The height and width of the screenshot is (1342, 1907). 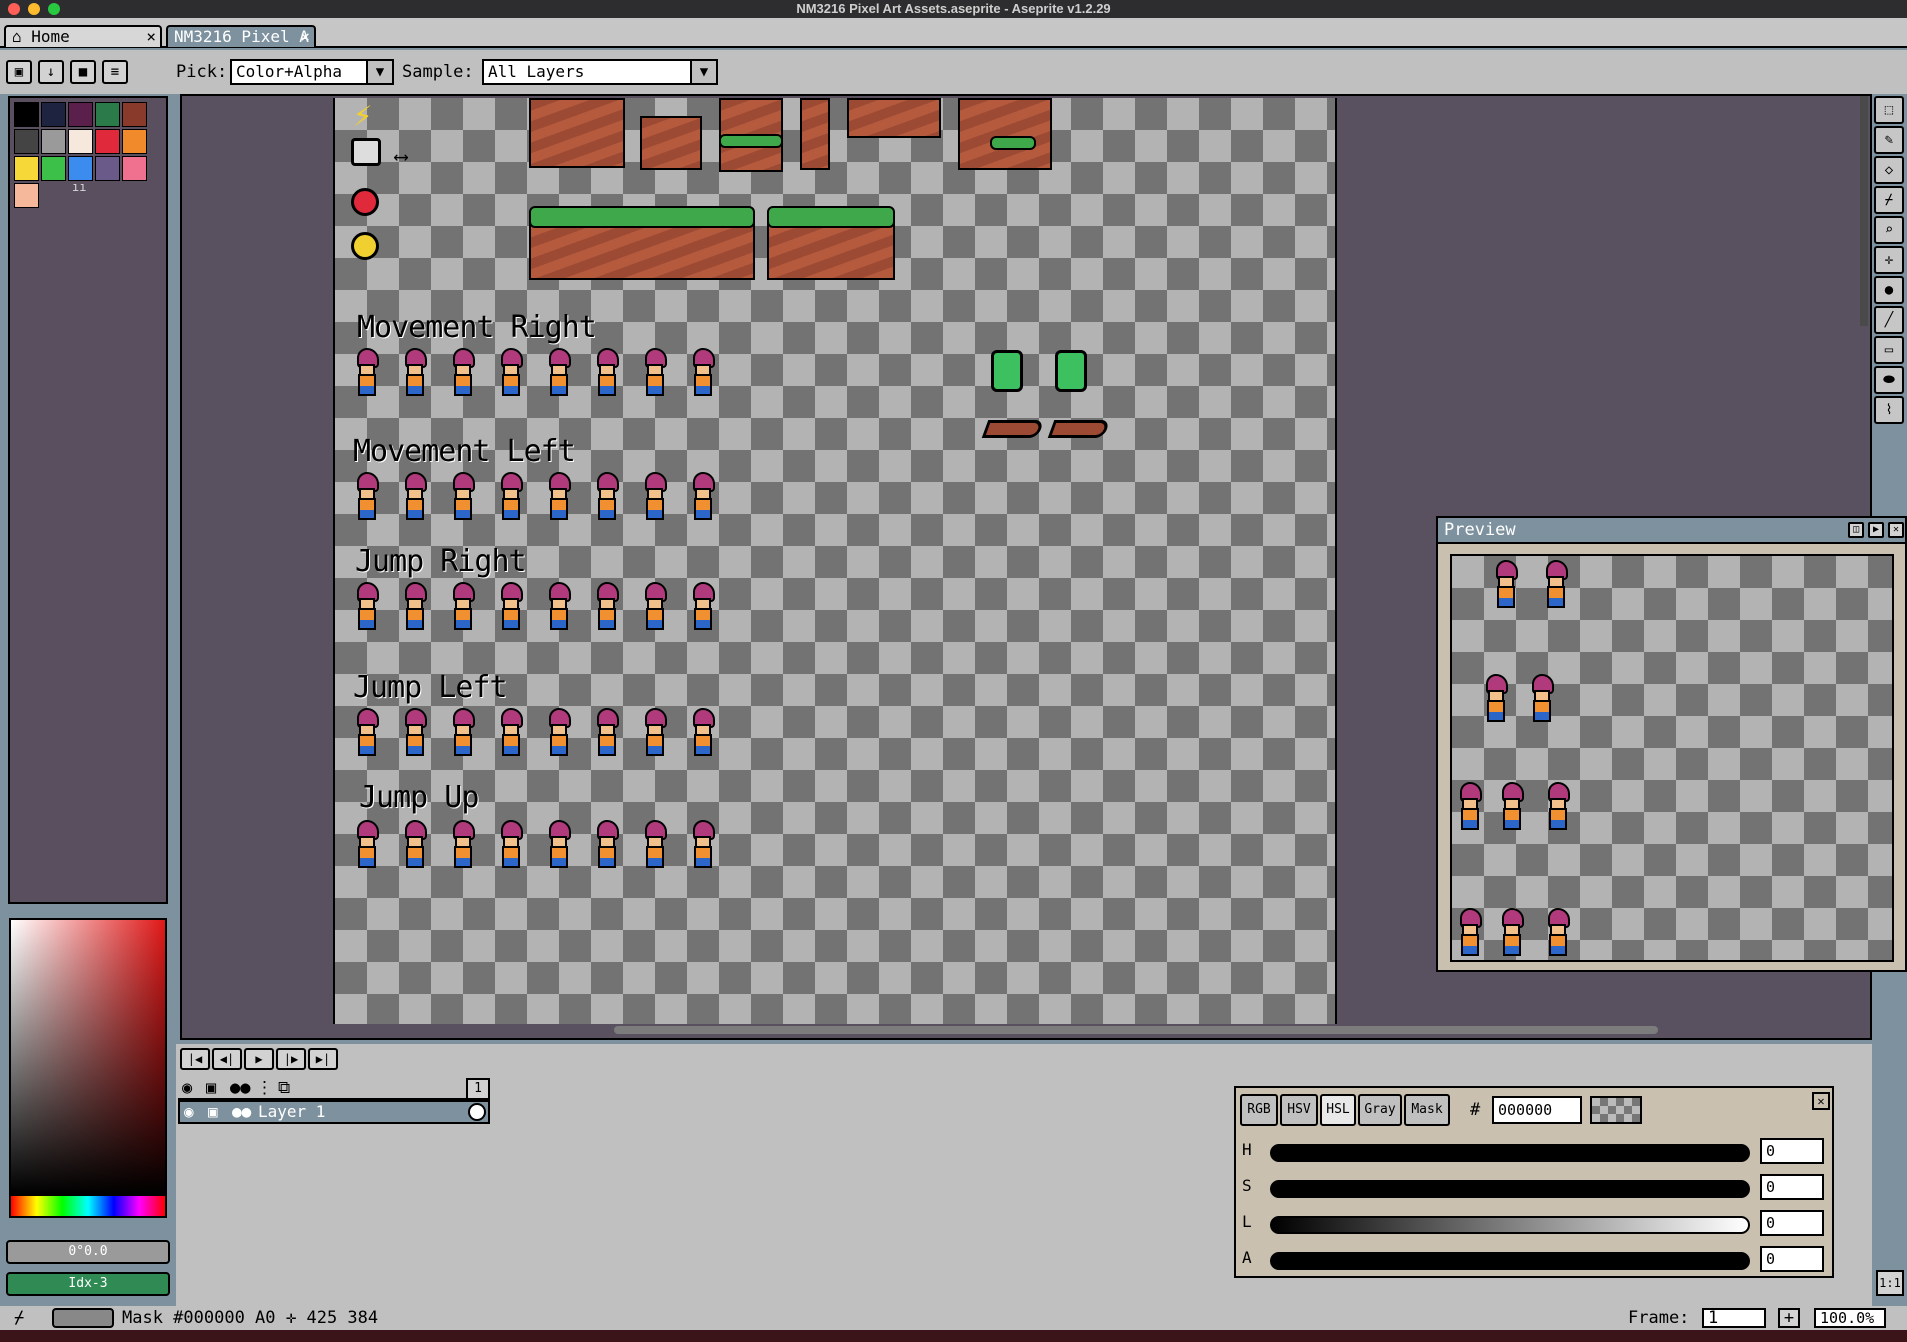 I want to click on new-frame-icon: +, so click(x=1789, y=1318).